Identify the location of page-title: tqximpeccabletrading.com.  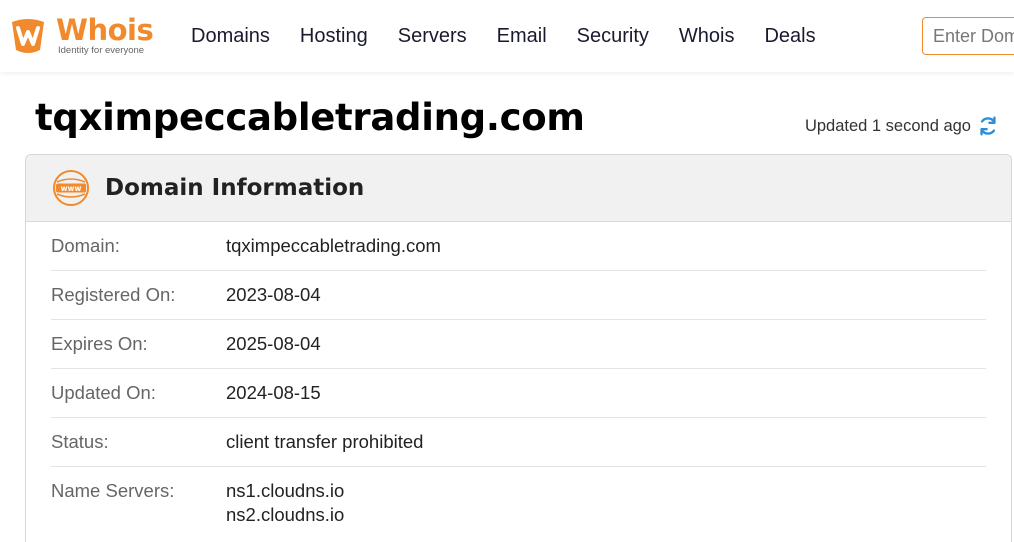
(310, 117).